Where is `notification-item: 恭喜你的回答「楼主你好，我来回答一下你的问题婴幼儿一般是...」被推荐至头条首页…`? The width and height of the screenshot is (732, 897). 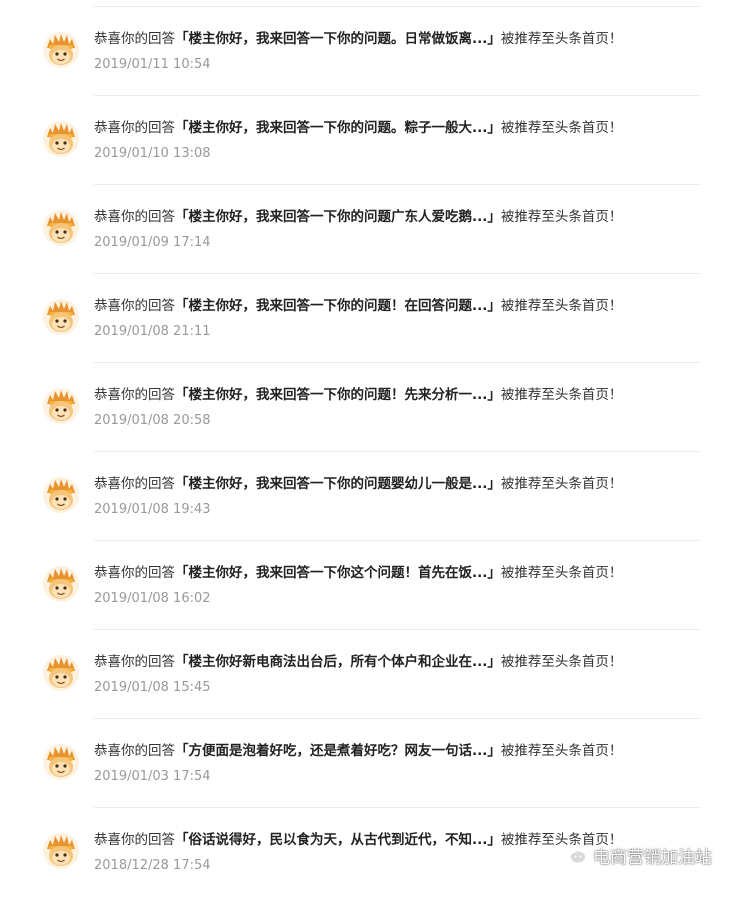
notification-item: 恭喜你的回答「楼主你好，我来回答一下你的问题婴幼儿一般是...」被推荐至头条首页… is located at coordinates (366, 496).